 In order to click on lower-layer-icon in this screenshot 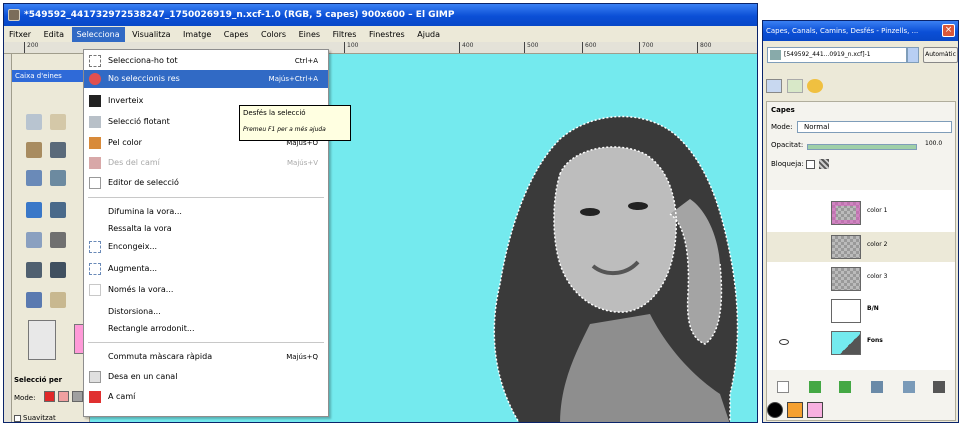, I will do `click(845, 387)`.